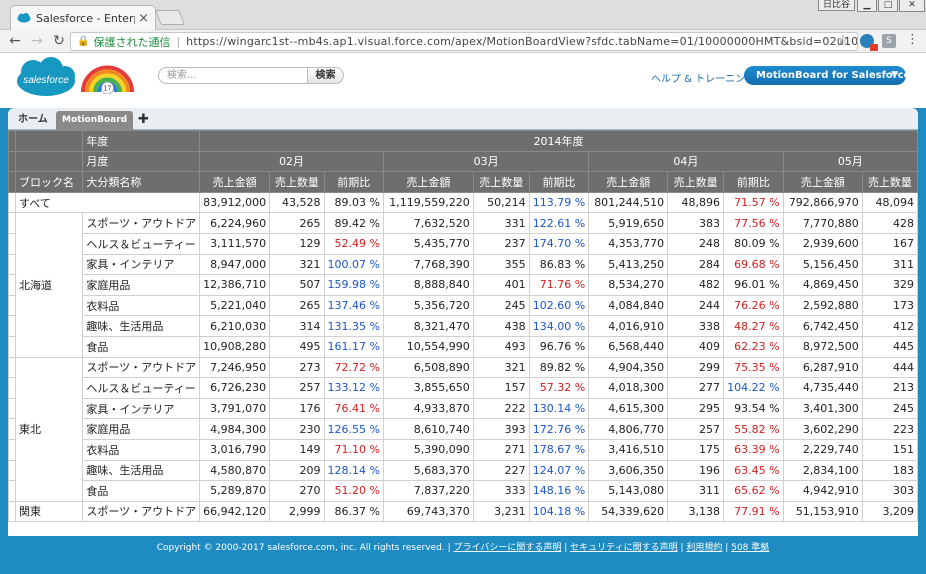 This screenshot has height=574, width=926. I want to click on extension-s-icon: S, so click(889, 41).